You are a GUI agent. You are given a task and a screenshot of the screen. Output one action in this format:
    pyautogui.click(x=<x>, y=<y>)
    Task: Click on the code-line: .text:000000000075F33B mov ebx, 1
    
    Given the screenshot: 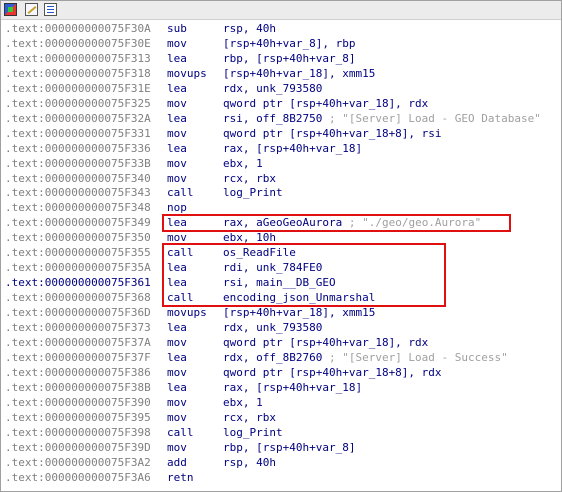 What is the action you would take?
    pyautogui.click(x=281, y=163)
    